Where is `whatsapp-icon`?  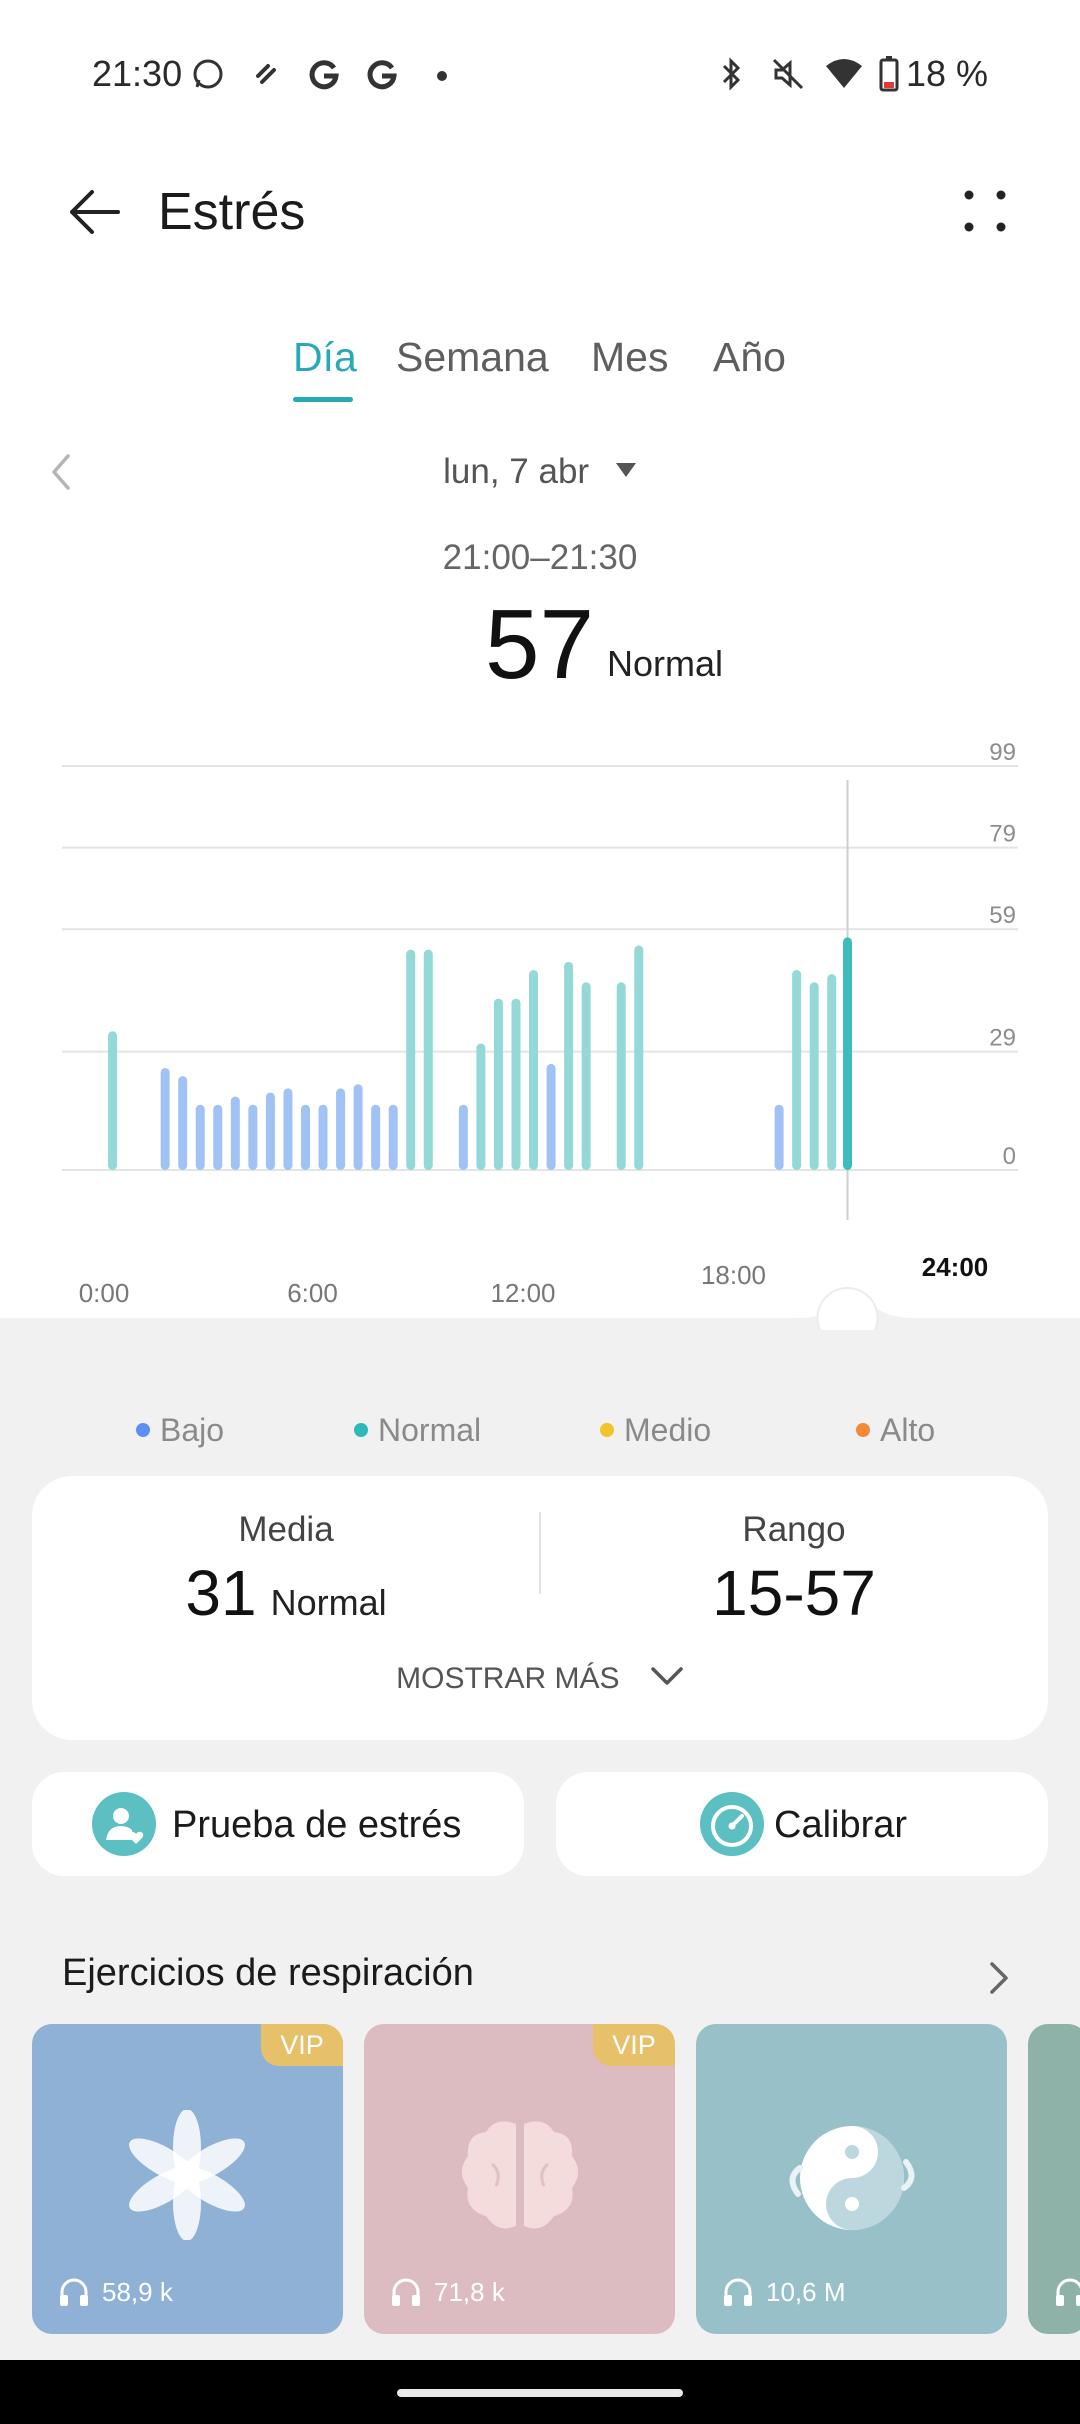
whatsapp-icon is located at coordinates (208, 74).